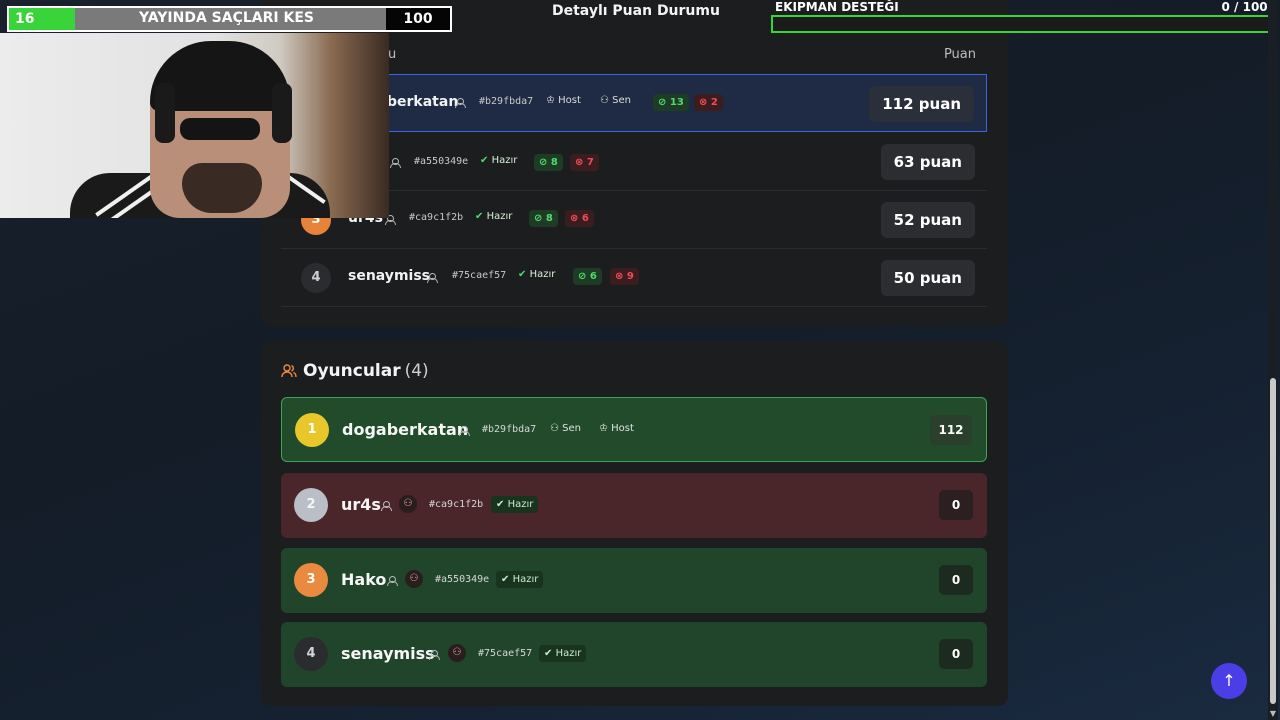 The height and width of the screenshot is (720, 1280). Describe the element at coordinates (222, 188) in the screenshot. I see `webcam-beard` at that location.